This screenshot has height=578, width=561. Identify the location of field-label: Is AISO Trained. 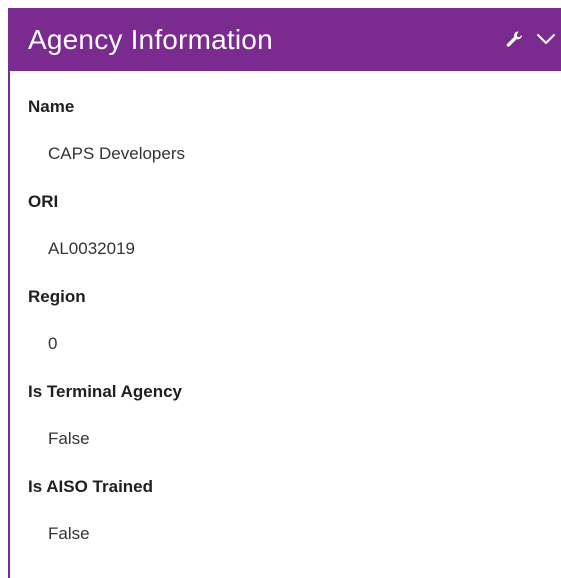
(91, 486).